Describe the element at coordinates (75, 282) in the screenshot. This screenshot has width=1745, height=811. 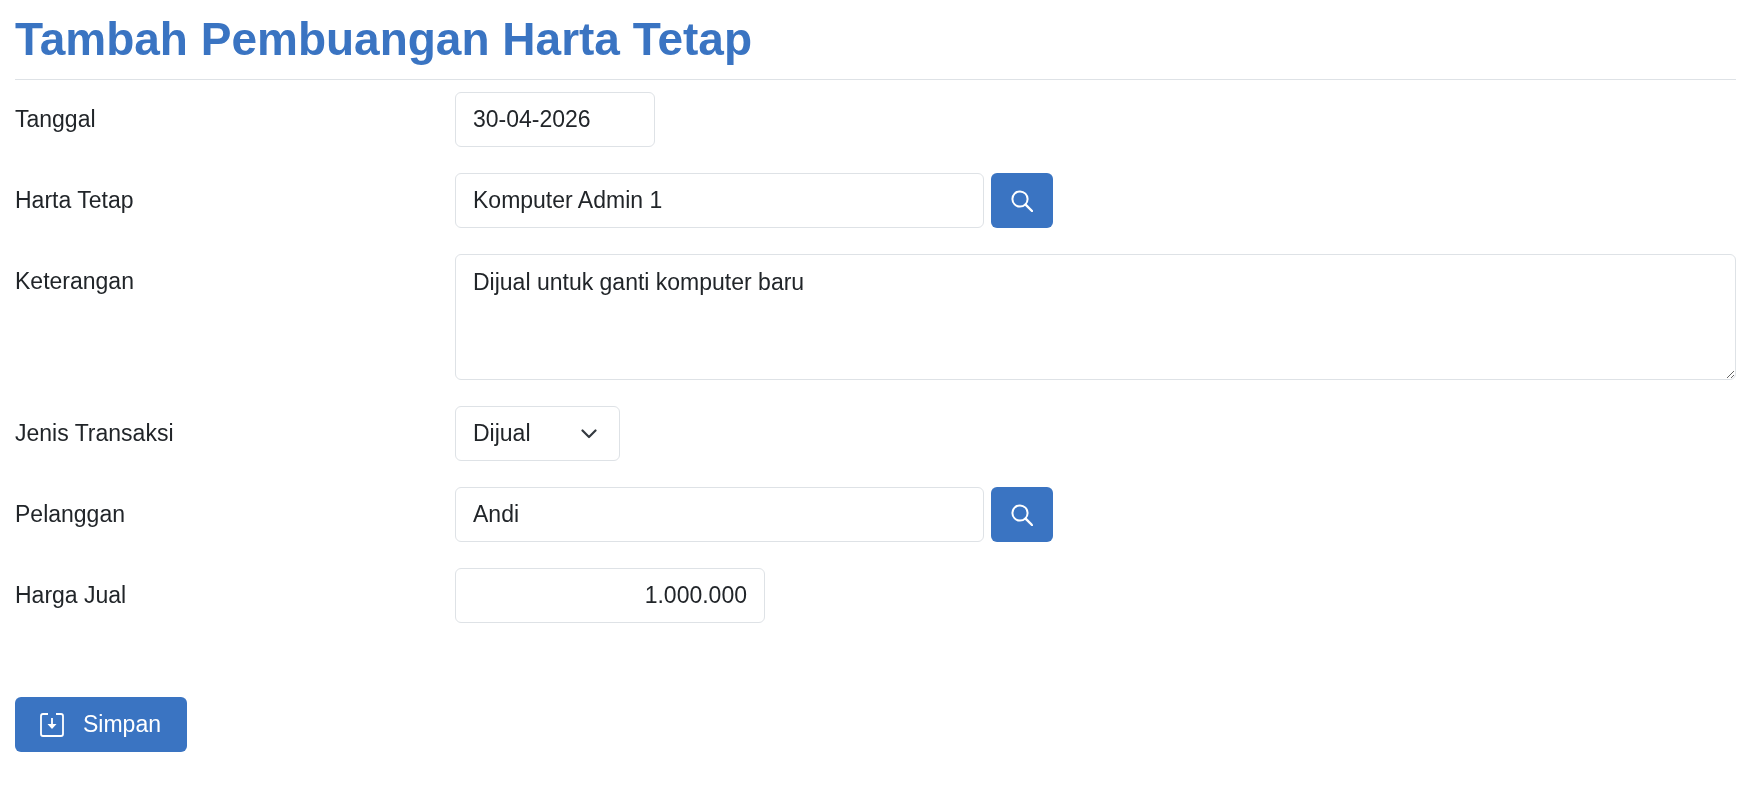
I see `field-label: Keterangan` at that location.